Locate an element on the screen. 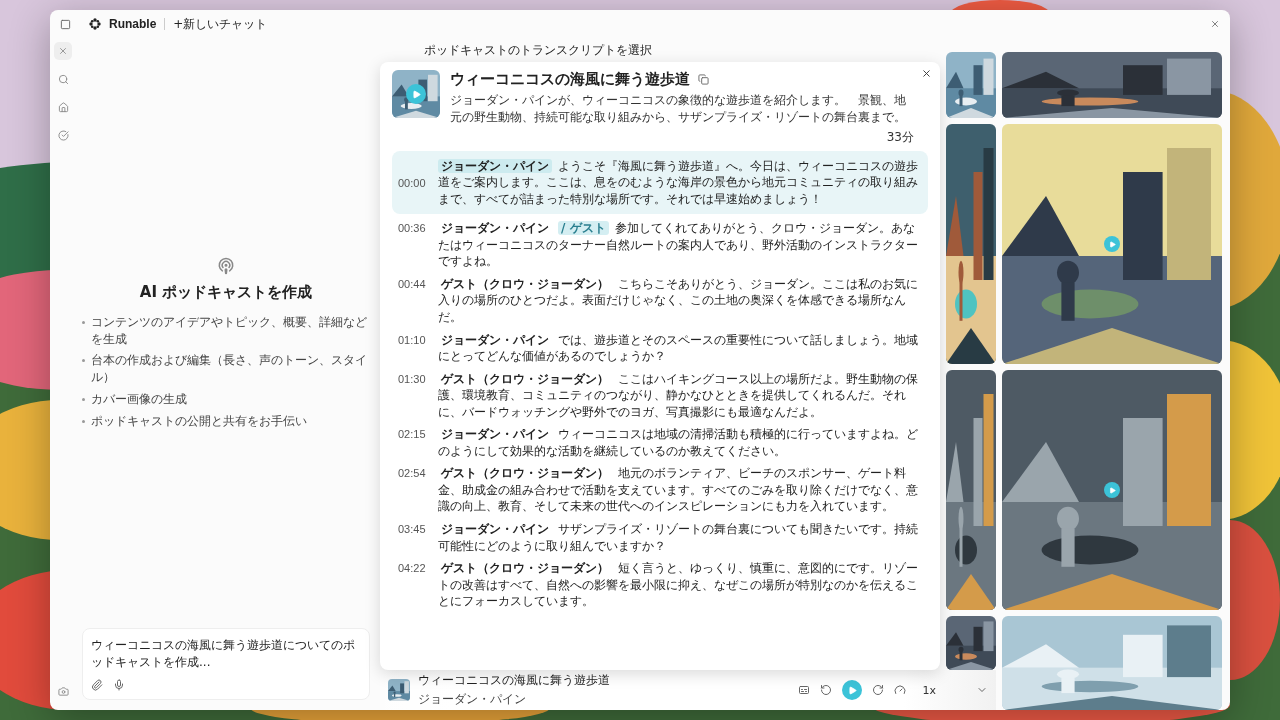  feature-bullet: 台本の作成および編集（長さ、声のトーン、スタイル） is located at coordinates (229, 369).